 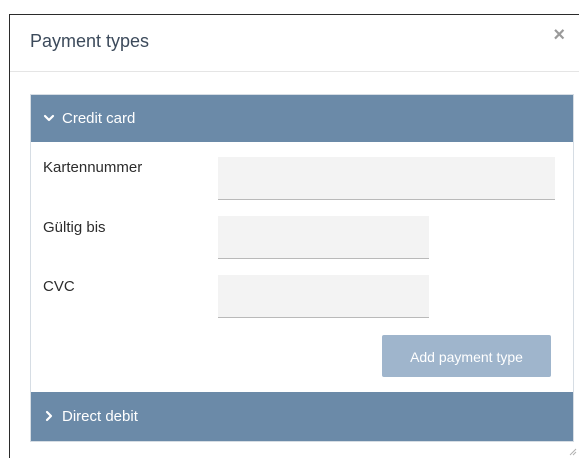 What do you see at coordinates (59, 286) in the screenshot?
I see `cvc-label: CVC` at bounding box center [59, 286].